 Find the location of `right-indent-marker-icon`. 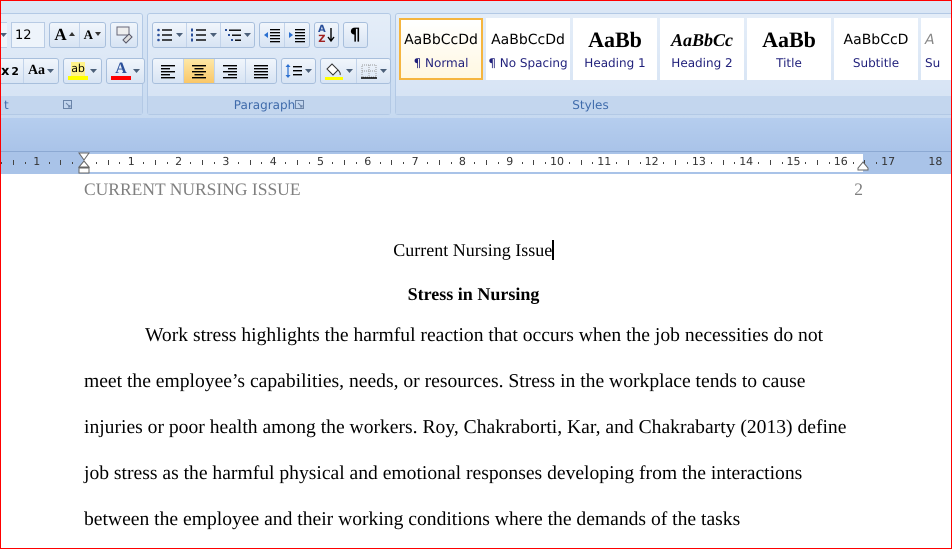

right-indent-marker-icon is located at coordinates (863, 166).